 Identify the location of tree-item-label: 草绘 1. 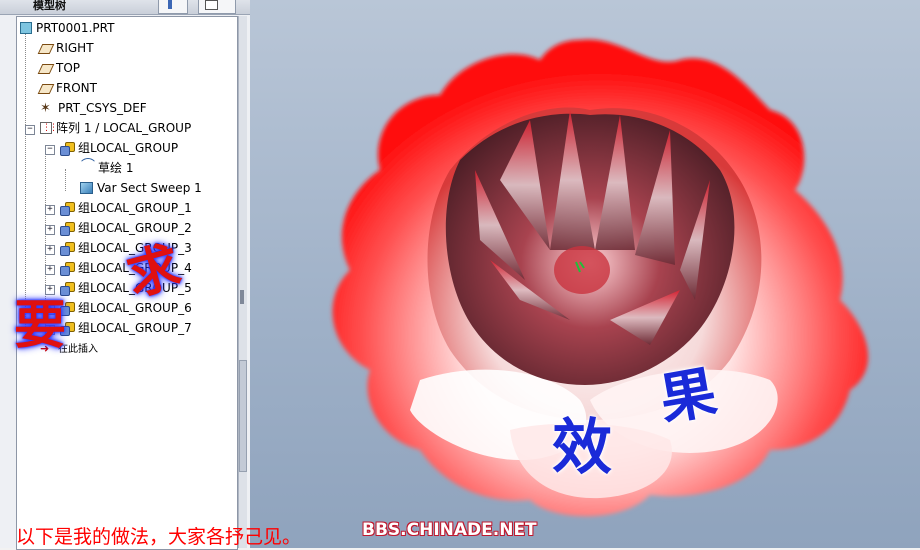
(116, 168).